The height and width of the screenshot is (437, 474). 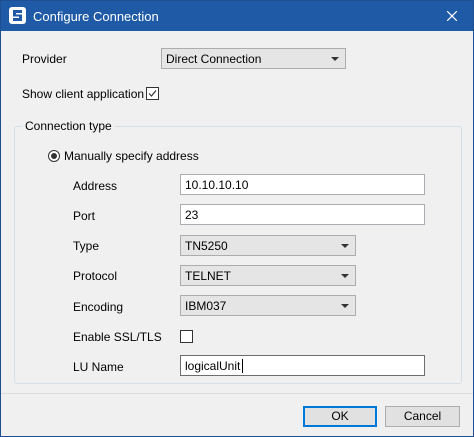 What do you see at coordinates (95, 276) in the screenshot?
I see `protocol-label: Protocol` at bounding box center [95, 276].